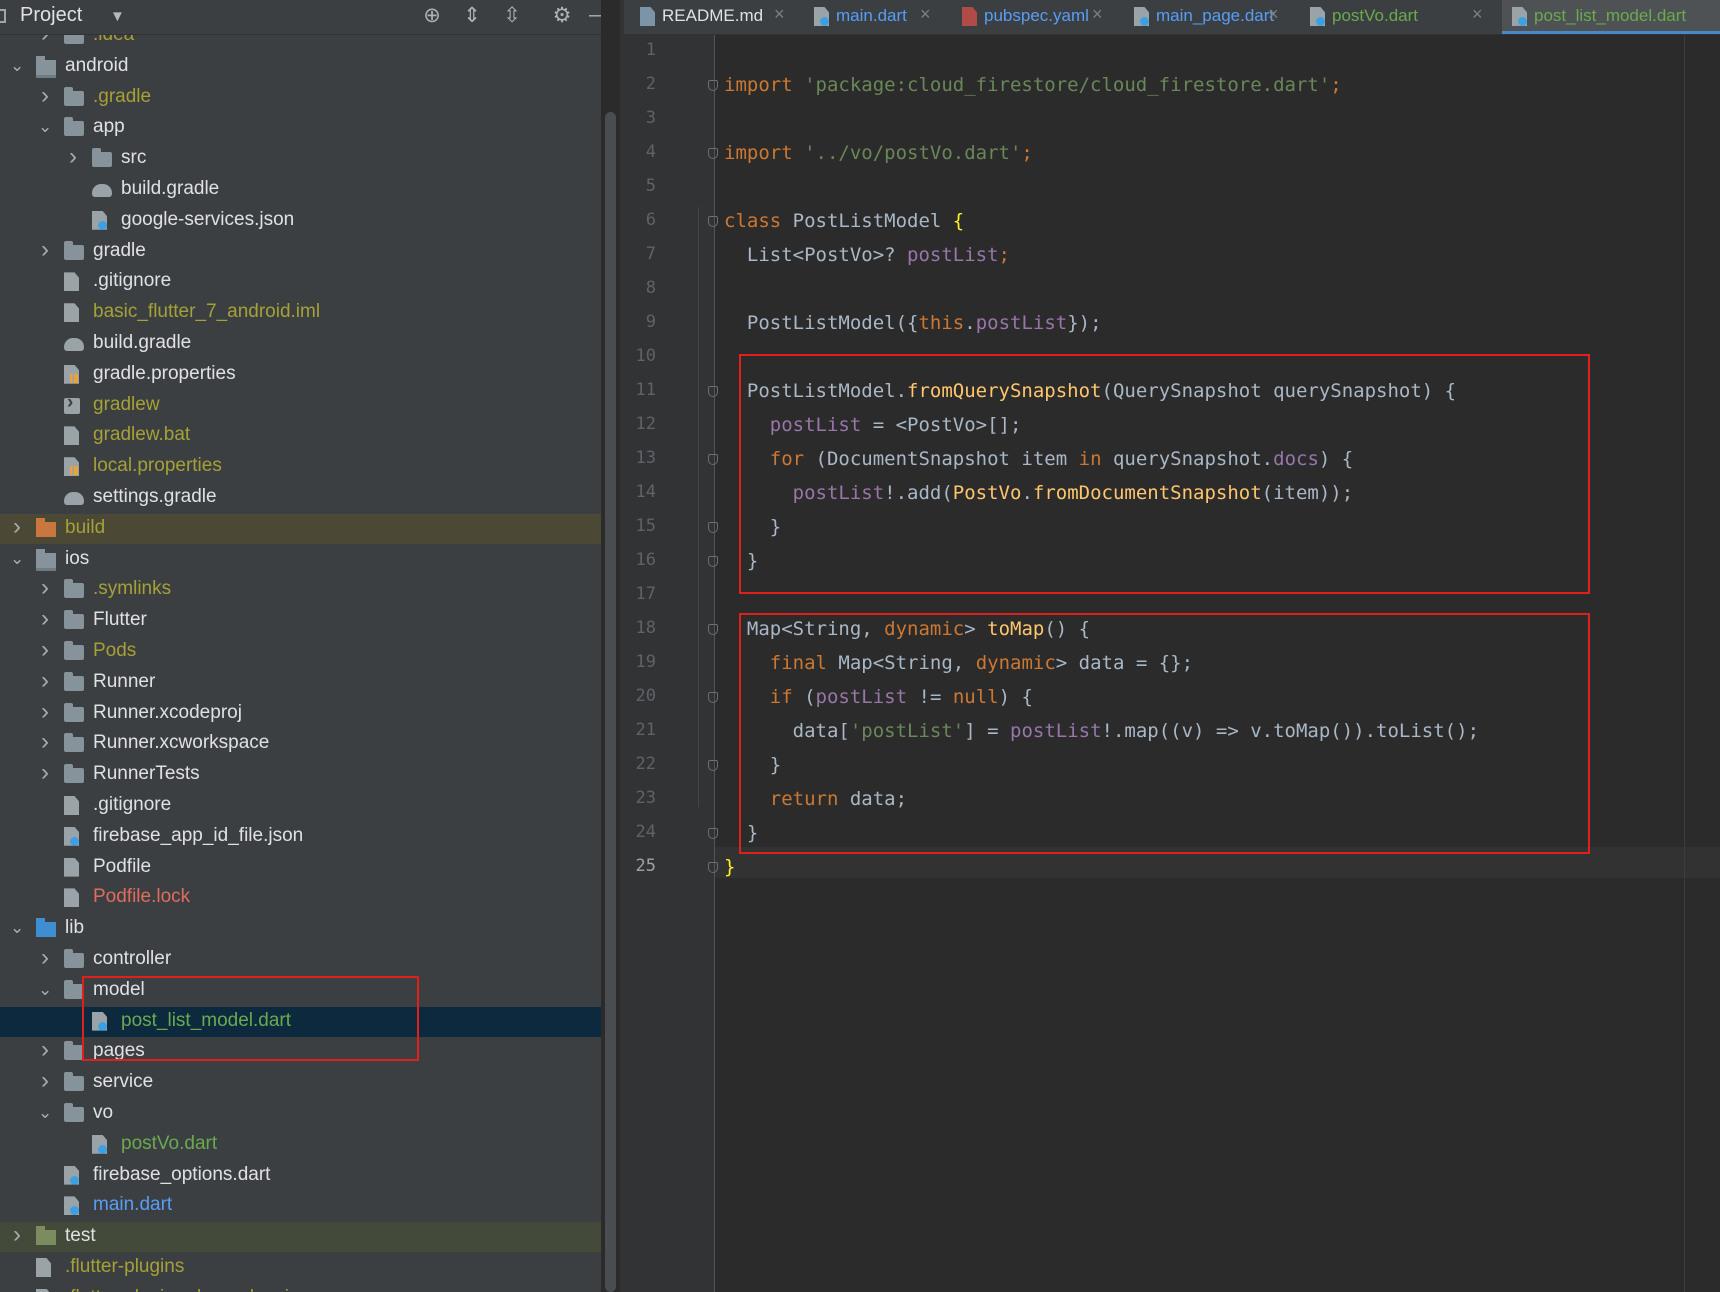 The height and width of the screenshot is (1292, 1720). Describe the element at coordinates (300, 375) in the screenshot. I see `tree-item: gradle.properties` at that location.